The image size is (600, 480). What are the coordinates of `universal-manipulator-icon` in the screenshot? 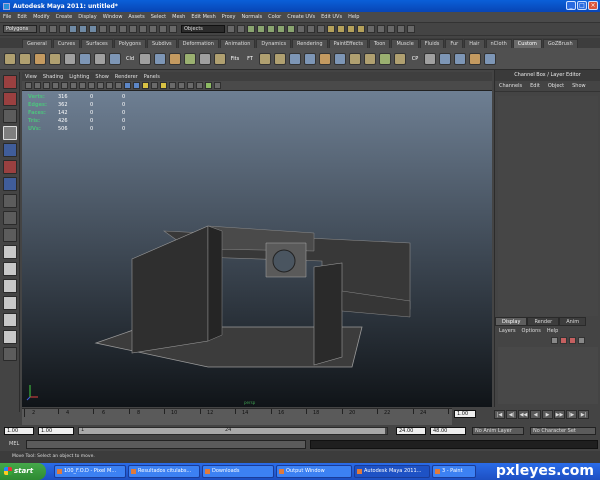 It's located at (10, 184).